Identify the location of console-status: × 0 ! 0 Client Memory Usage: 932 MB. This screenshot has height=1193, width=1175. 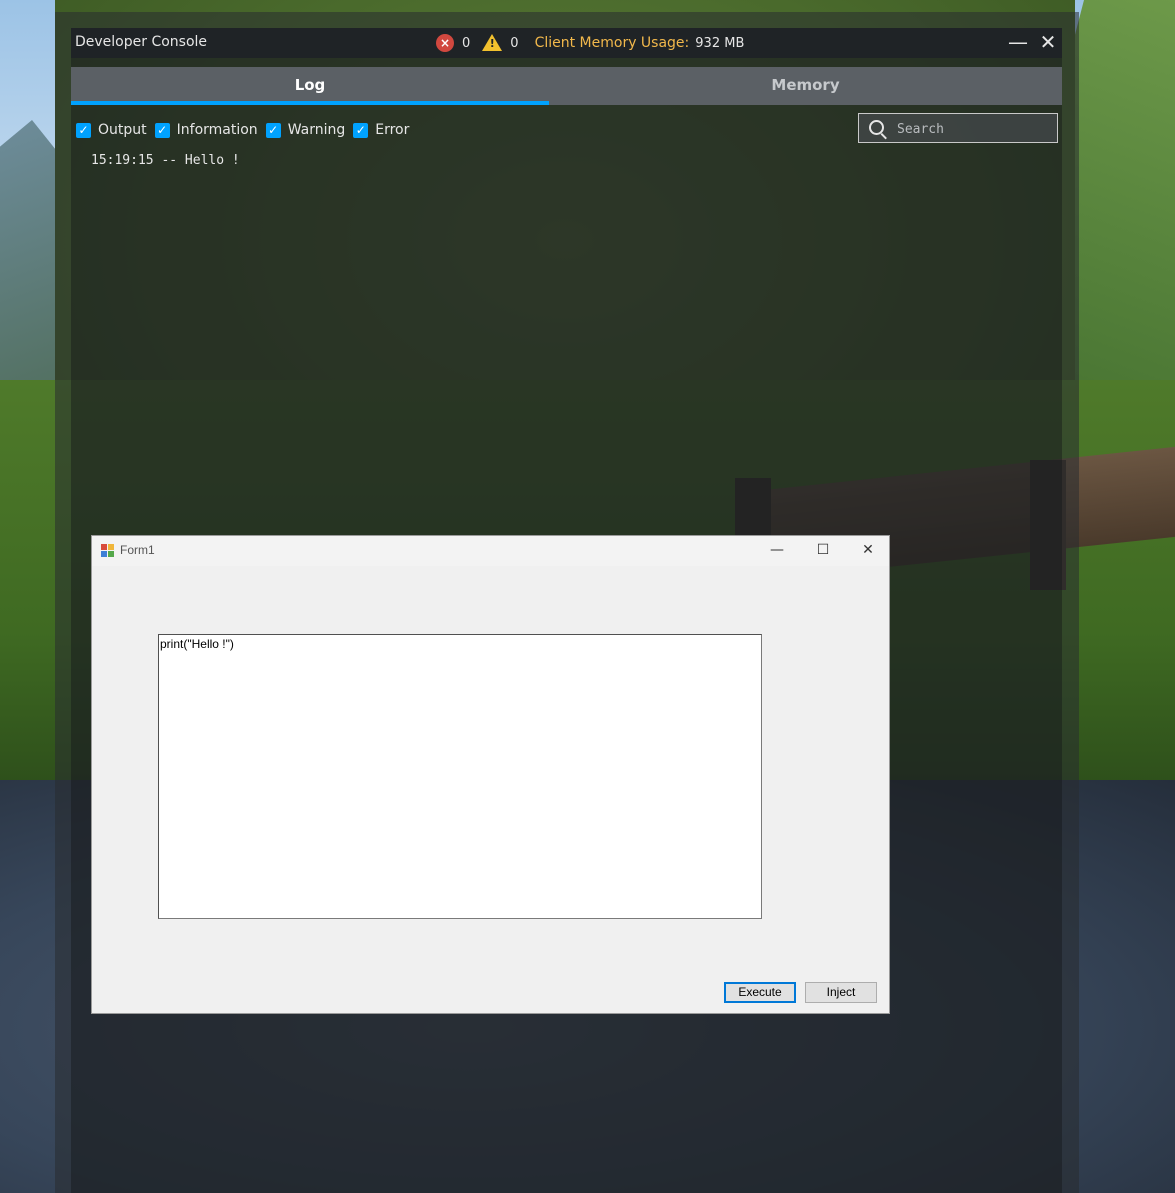
(590, 43).